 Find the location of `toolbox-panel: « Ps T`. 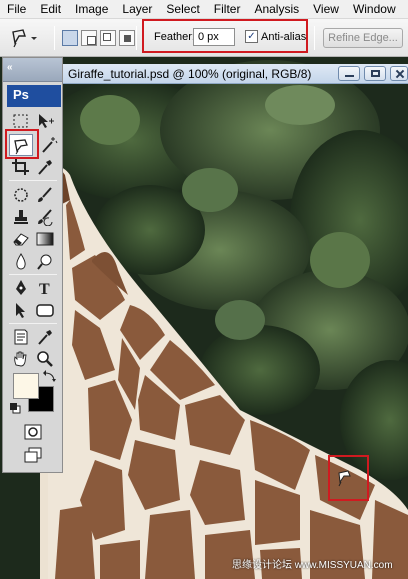

toolbox-panel: « Ps T is located at coordinates (32, 265).